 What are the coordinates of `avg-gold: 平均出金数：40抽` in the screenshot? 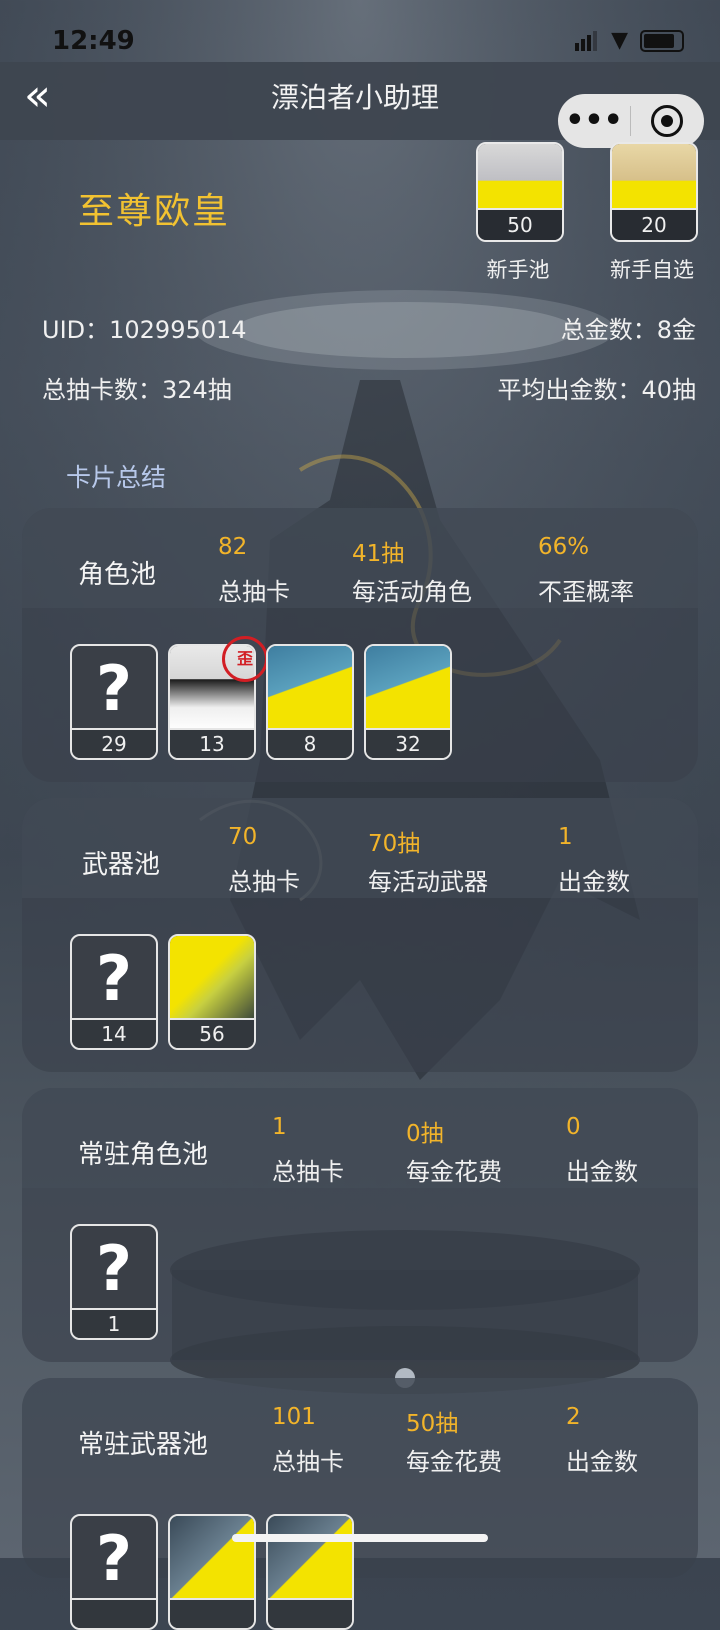 It's located at (596, 390).